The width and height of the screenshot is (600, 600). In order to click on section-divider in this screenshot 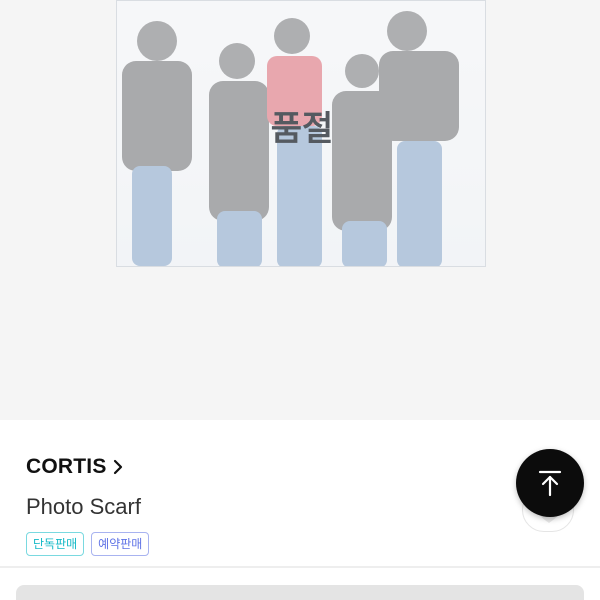, I will do `click(300, 567)`.